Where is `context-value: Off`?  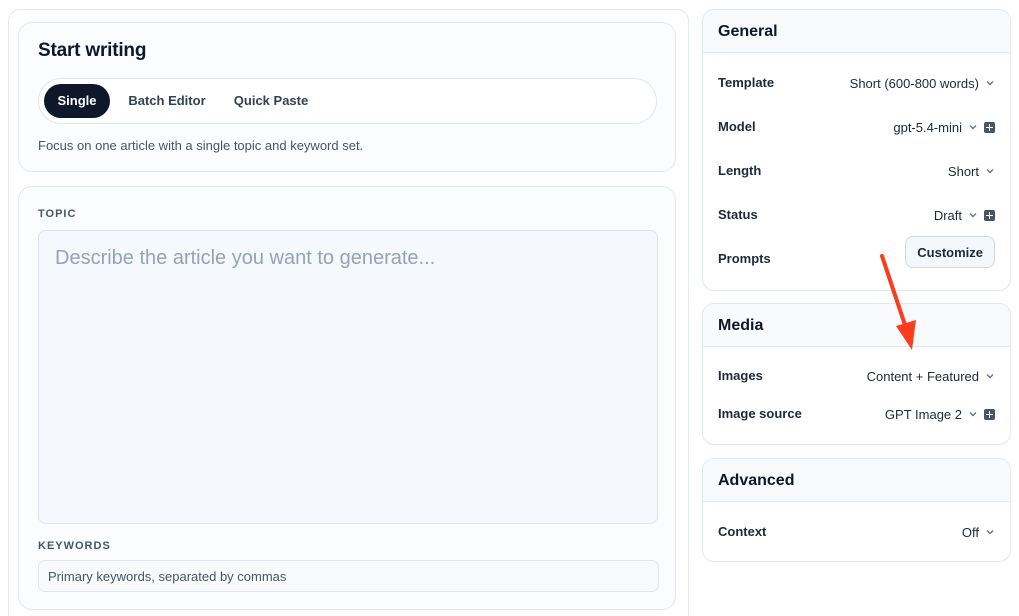
context-value: Off is located at coordinates (970, 532).